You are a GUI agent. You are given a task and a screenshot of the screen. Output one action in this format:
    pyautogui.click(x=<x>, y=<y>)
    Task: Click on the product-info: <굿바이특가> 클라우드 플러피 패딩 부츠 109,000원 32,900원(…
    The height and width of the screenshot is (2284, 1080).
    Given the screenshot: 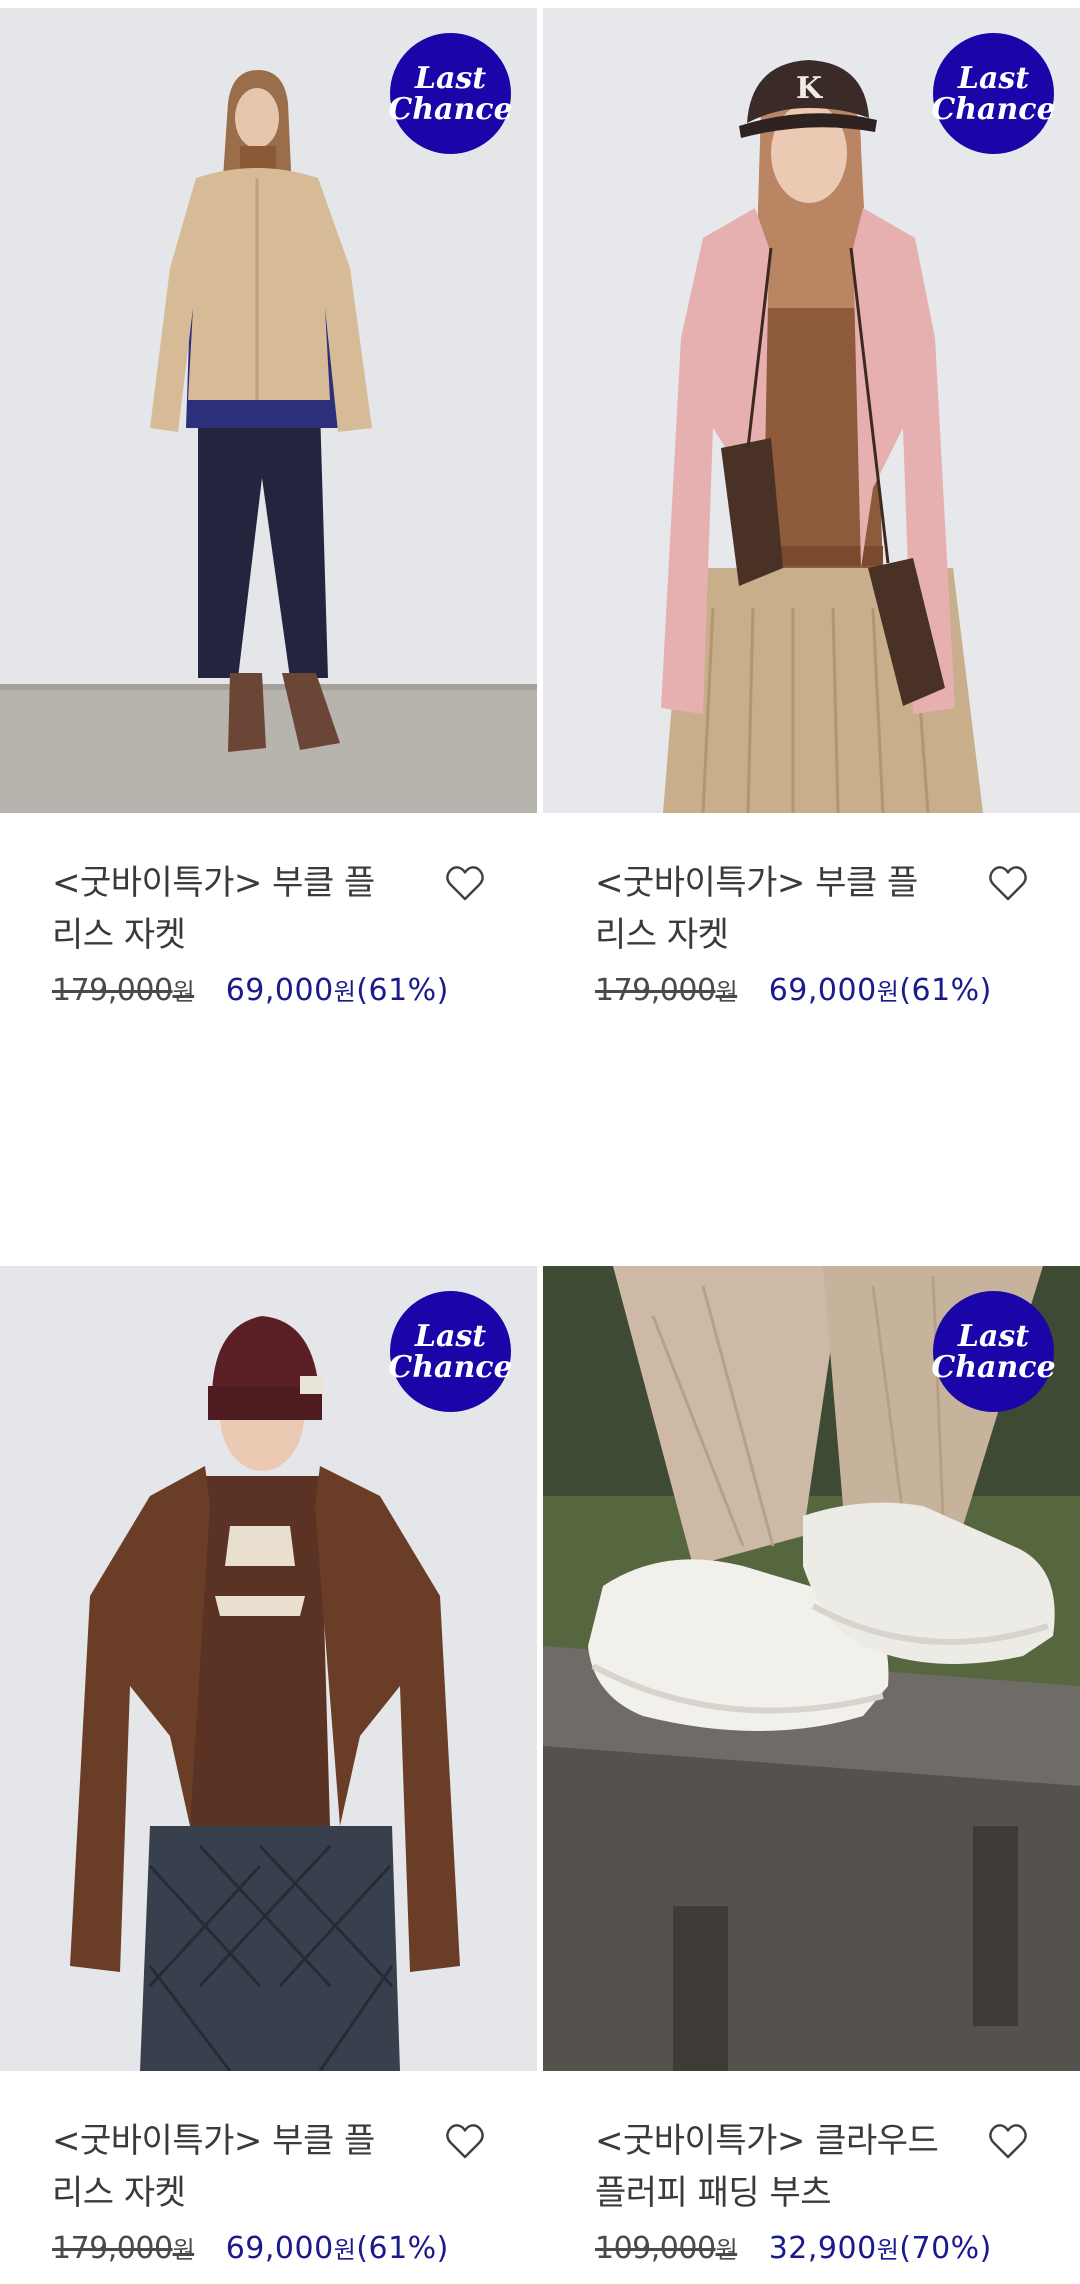 What is the action you would take?
    pyautogui.click(x=811, y=2171)
    